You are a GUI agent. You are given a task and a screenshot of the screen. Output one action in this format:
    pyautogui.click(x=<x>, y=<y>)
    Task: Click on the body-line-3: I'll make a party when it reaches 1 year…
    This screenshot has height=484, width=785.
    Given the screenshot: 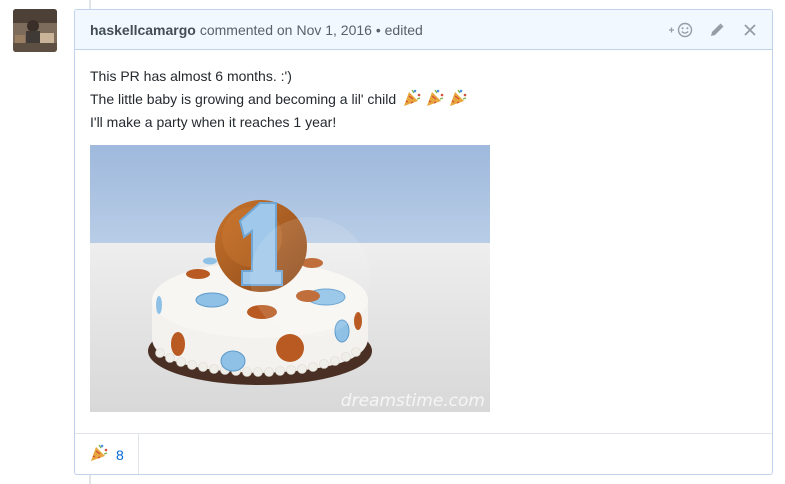 What is the action you would take?
    pyautogui.click(x=213, y=122)
    